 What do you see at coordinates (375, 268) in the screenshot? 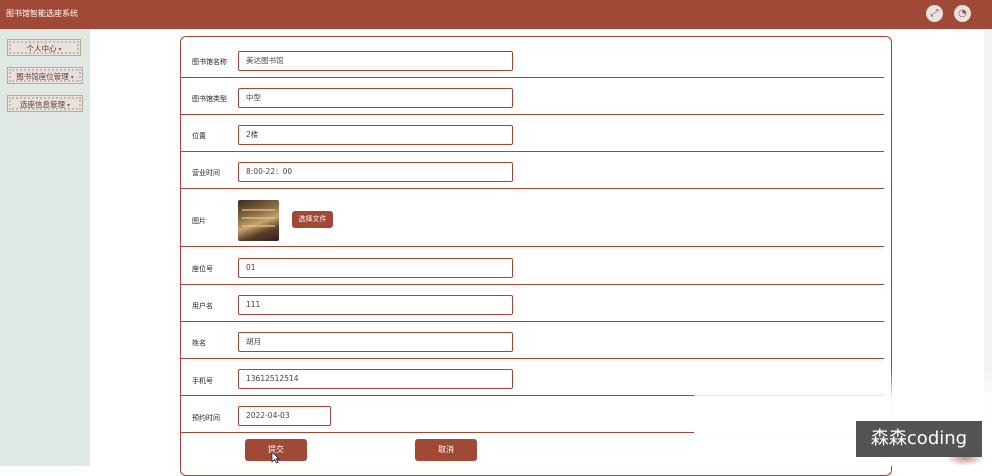
I see `seat-number-input: 01` at bounding box center [375, 268].